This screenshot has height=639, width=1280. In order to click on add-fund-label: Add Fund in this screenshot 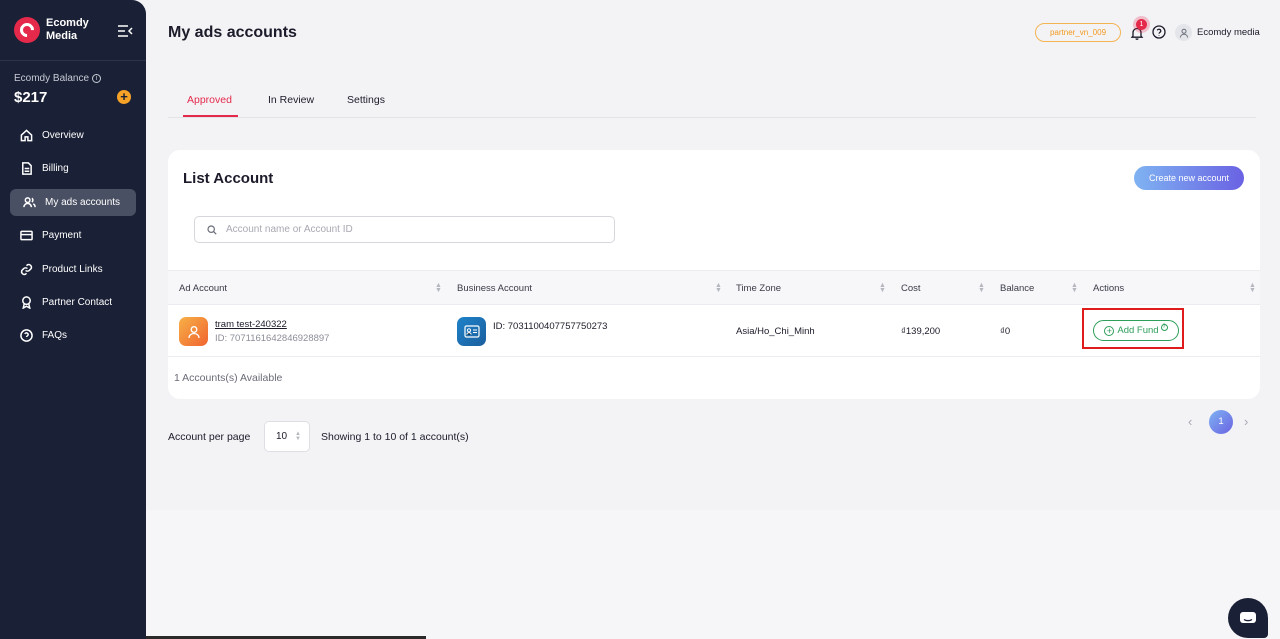, I will do `click(1138, 330)`.